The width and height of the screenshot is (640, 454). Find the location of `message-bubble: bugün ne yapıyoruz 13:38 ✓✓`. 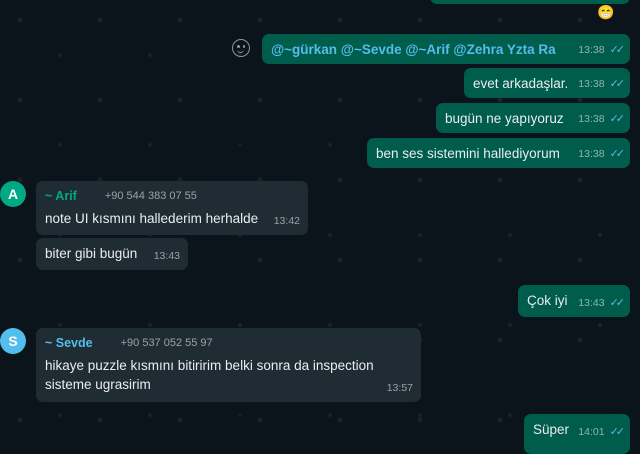

message-bubble: bugün ne yapıyoruz 13:38 ✓✓ is located at coordinates (533, 118).